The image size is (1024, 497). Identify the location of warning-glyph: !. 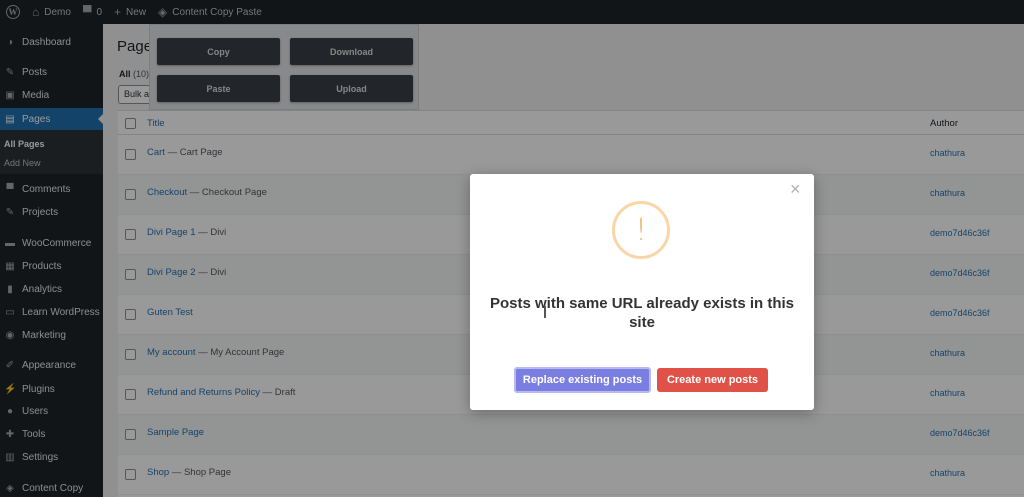
(641, 230).